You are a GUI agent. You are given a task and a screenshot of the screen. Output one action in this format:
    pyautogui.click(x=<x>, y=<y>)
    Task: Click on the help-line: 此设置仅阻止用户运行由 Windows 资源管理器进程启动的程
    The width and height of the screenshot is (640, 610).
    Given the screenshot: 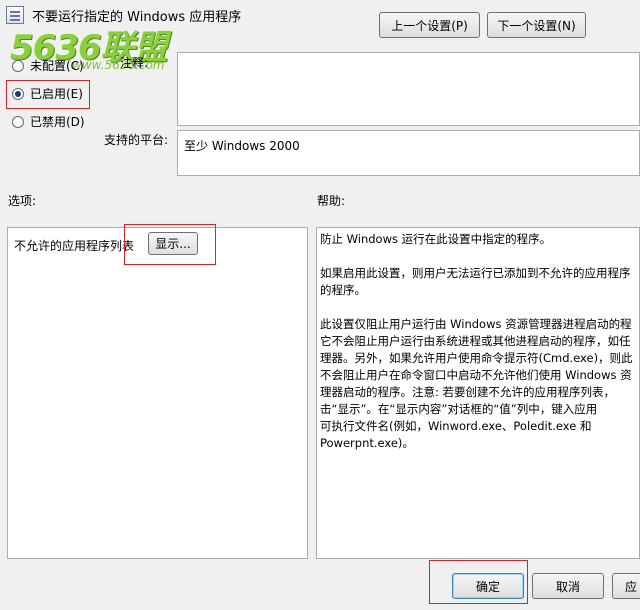 What is the action you would take?
    pyautogui.click(x=476, y=324)
    